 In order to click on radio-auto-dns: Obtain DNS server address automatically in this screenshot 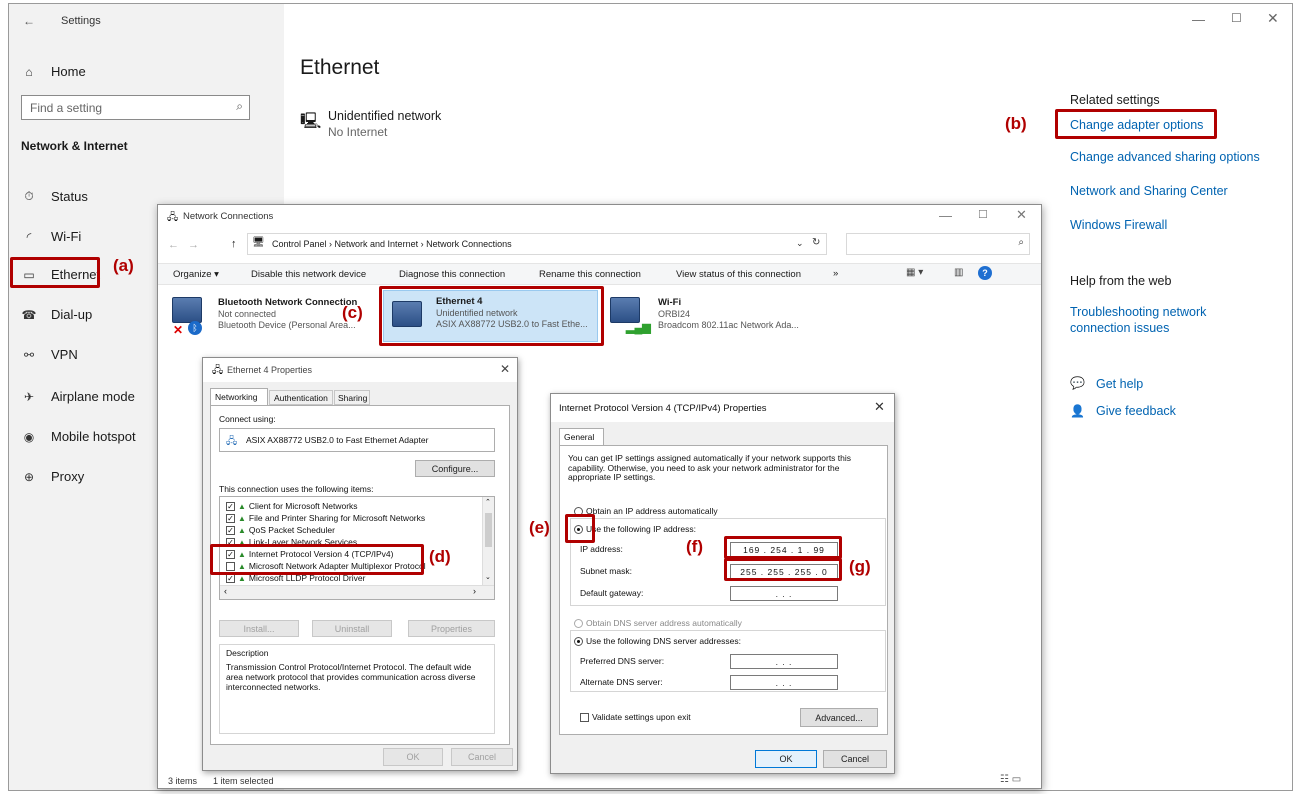, I will do `click(658, 623)`.